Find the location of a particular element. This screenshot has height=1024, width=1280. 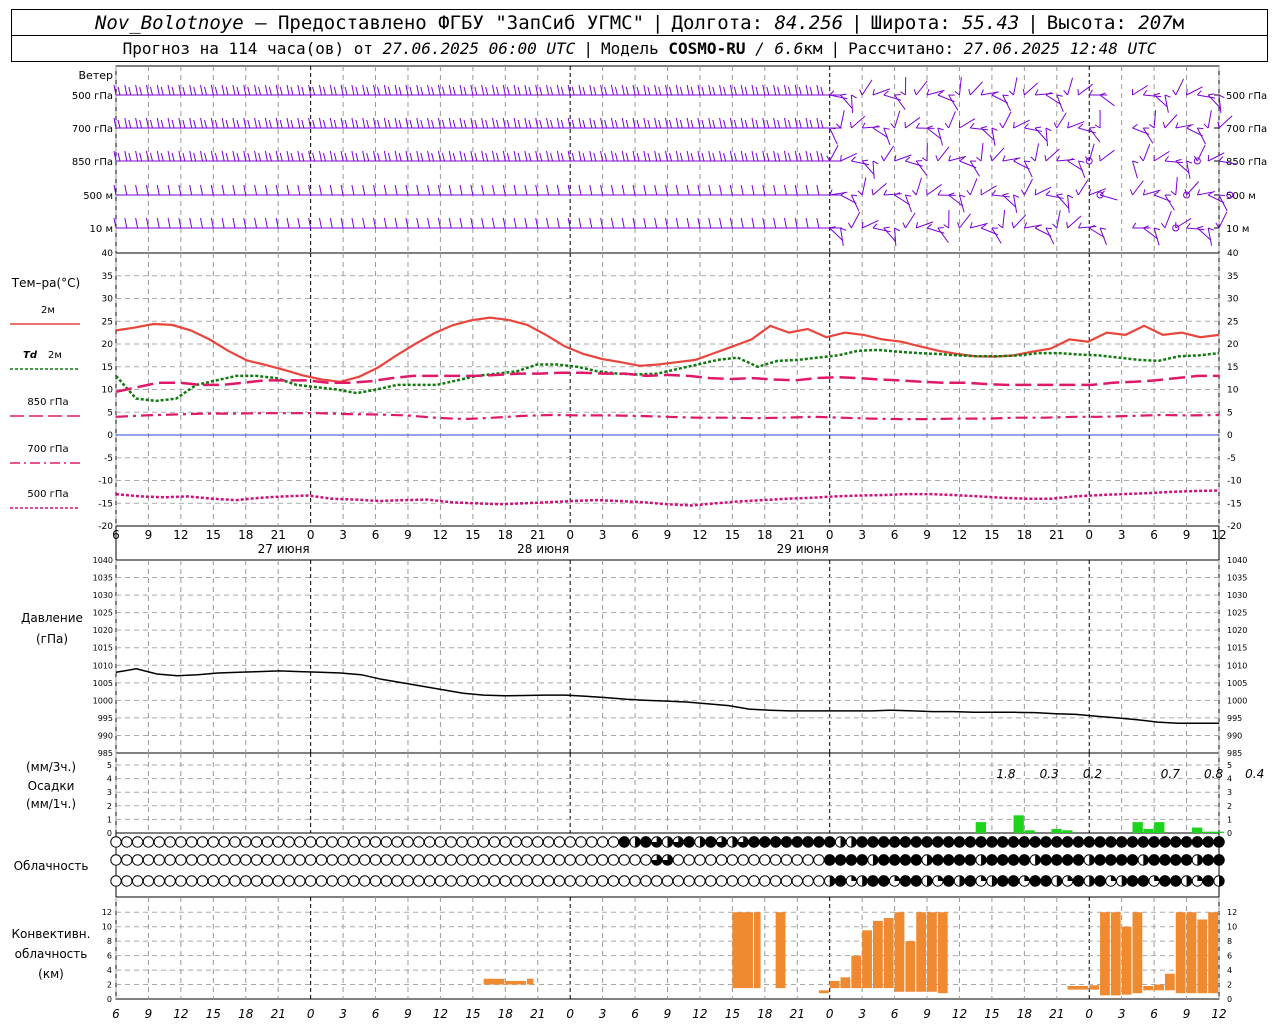

time-tick-label: 6 is located at coordinates (376, 535).